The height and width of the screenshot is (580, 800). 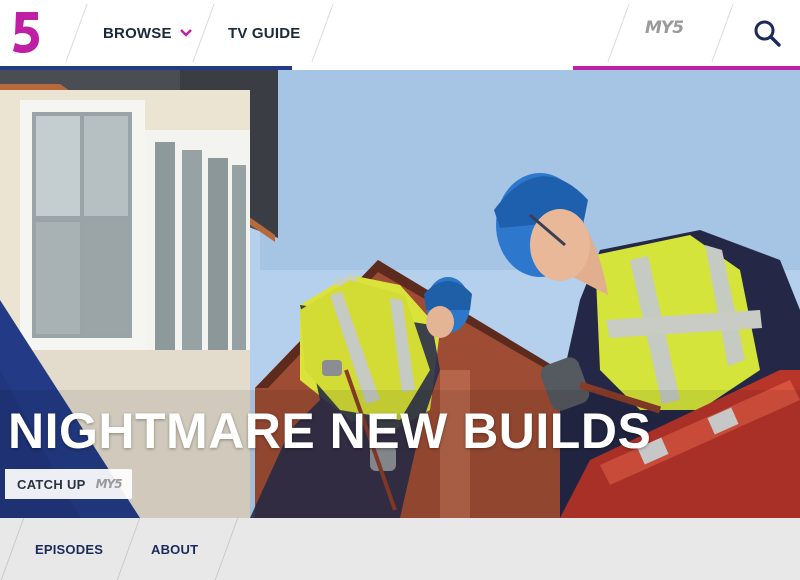 I want to click on catch-up-label: CATCH UP, so click(x=51, y=484).